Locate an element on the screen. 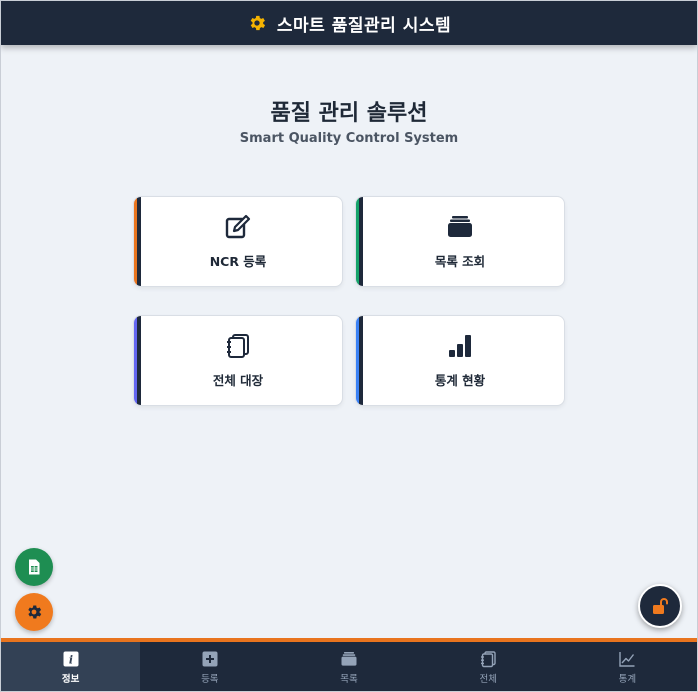 This screenshot has width=698, height=692. bar-chart-icon is located at coordinates (460, 346).